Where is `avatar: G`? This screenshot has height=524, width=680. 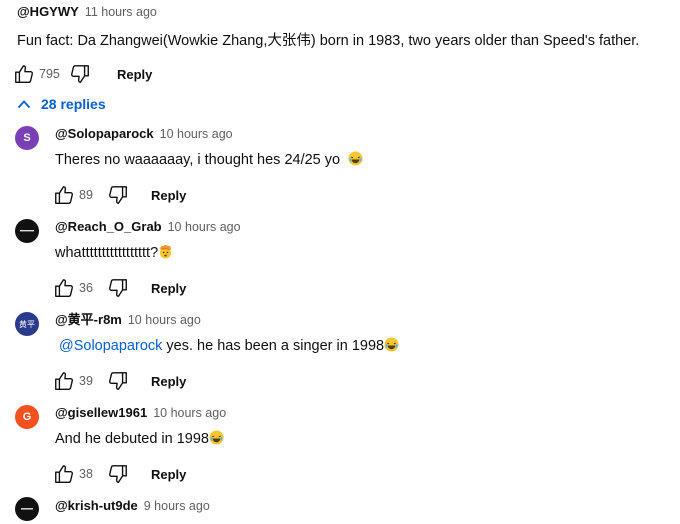
avatar: G is located at coordinates (27, 417).